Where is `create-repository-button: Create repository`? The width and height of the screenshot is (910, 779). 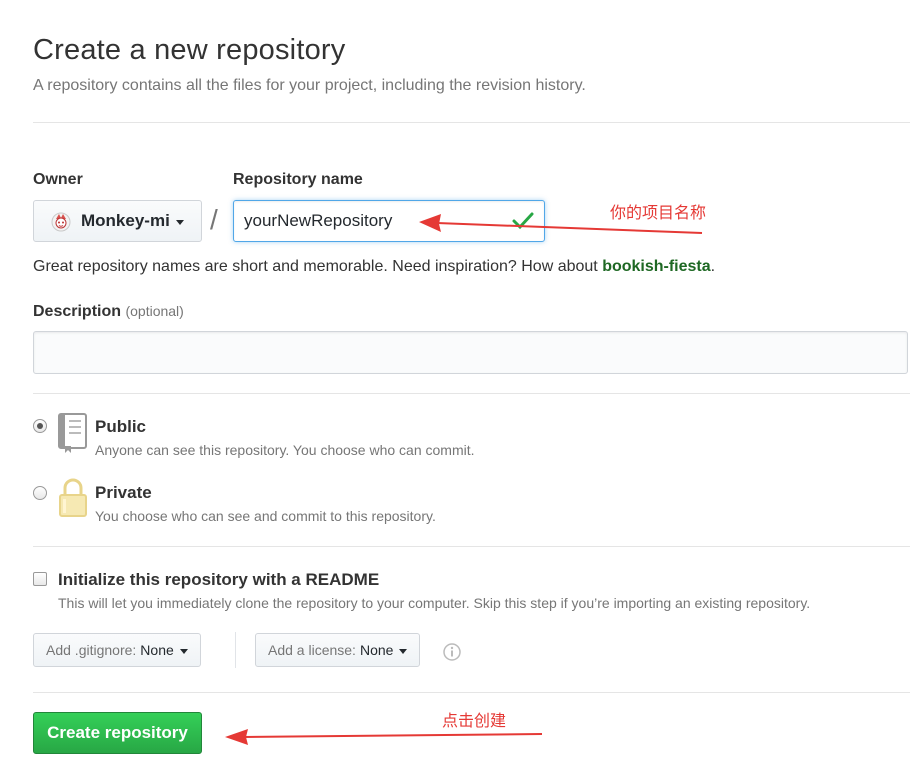
create-repository-button: Create repository is located at coordinates (117, 733).